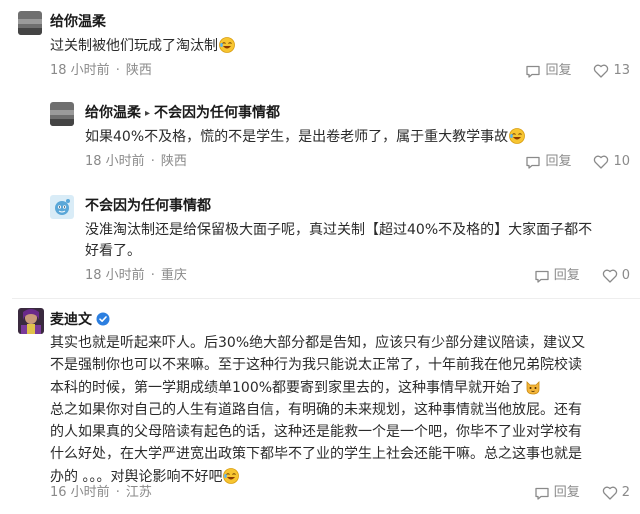 This screenshot has height=514, width=640. Describe the element at coordinates (582, 493) in the screenshot. I see `comment-actions: 回复 2` at that location.